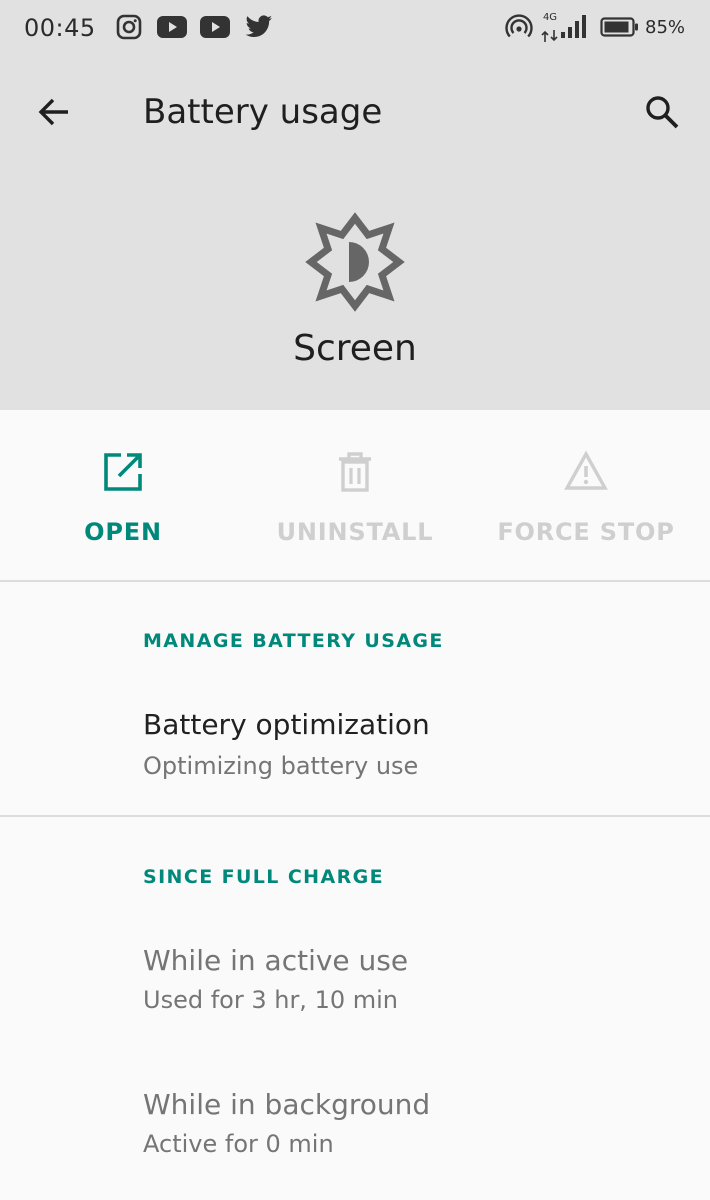 Image resolution: width=710 pixels, height=1200 pixels. What do you see at coordinates (665, 27) in the screenshot?
I see `battery-percent: 85%` at bounding box center [665, 27].